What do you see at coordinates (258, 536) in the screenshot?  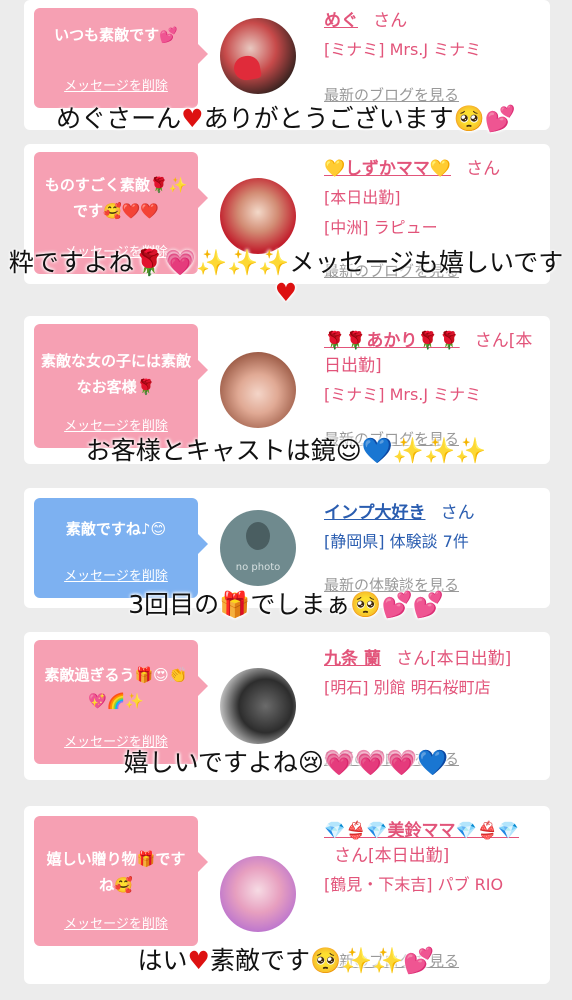 I see `person-silhouette-icon` at bounding box center [258, 536].